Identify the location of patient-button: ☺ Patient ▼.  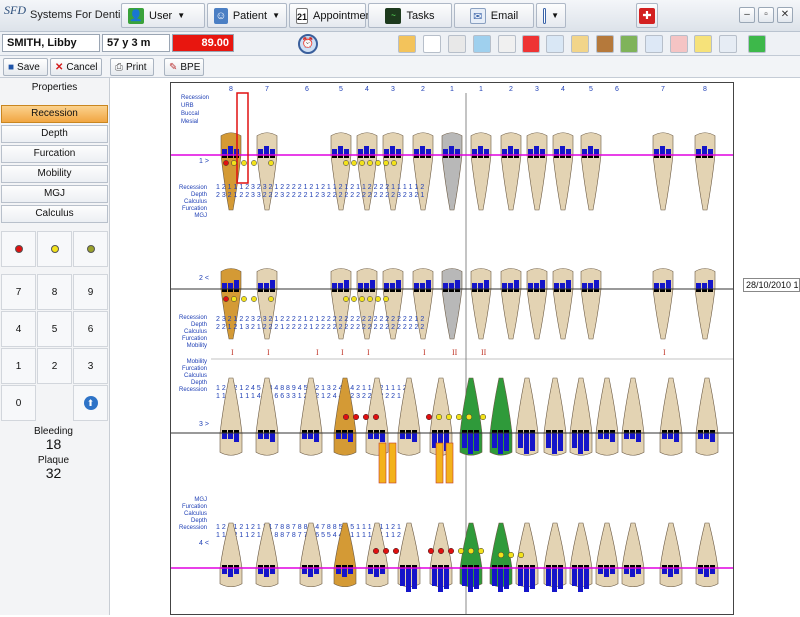
(247, 15).